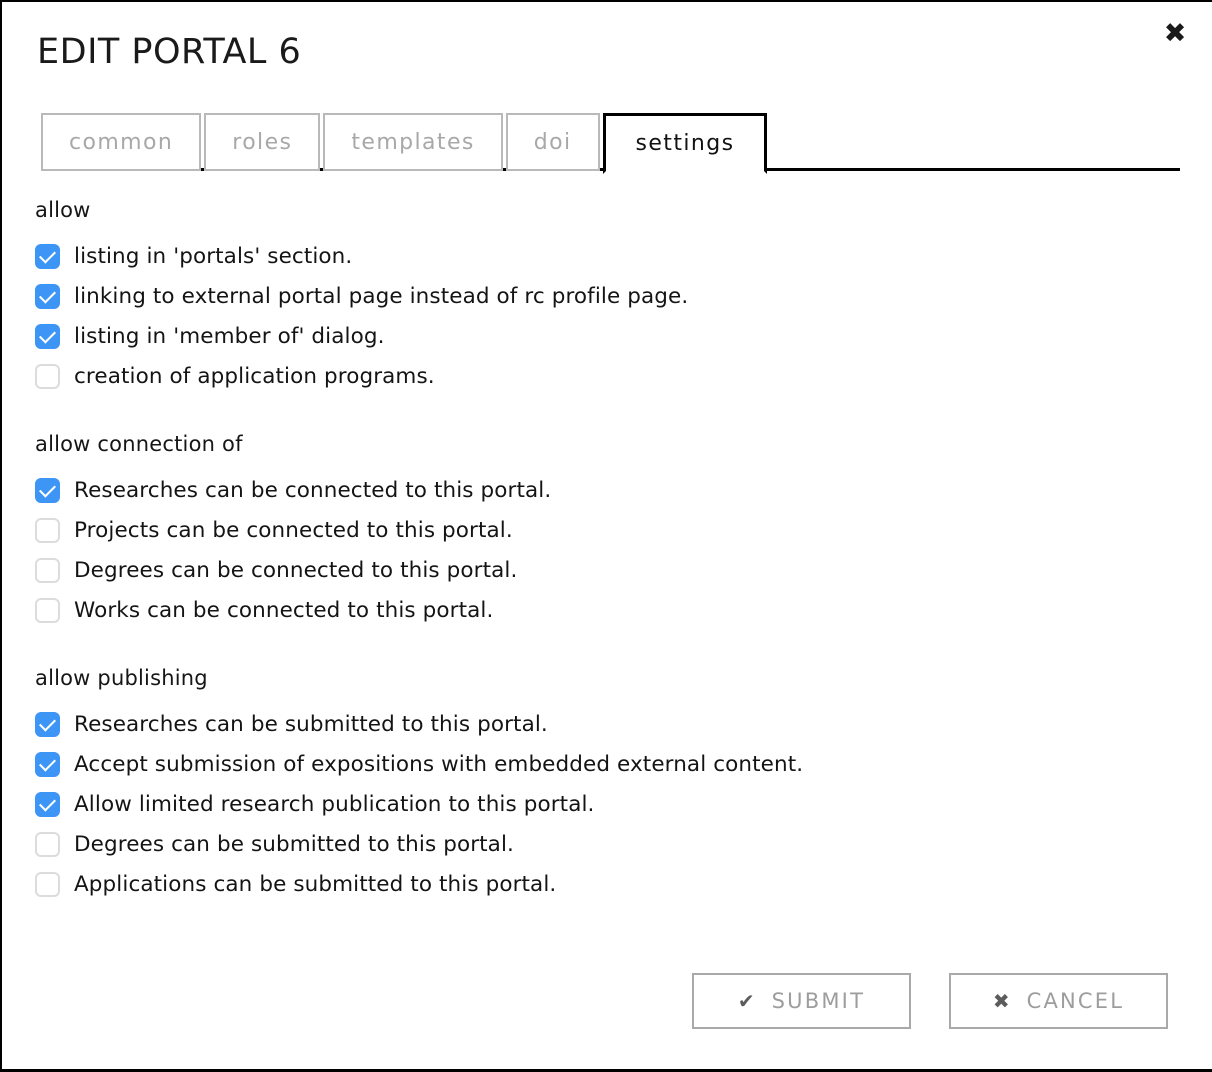  Describe the element at coordinates (746, 1001) in the screenshot. I see `check-icon: ✔` at that location.